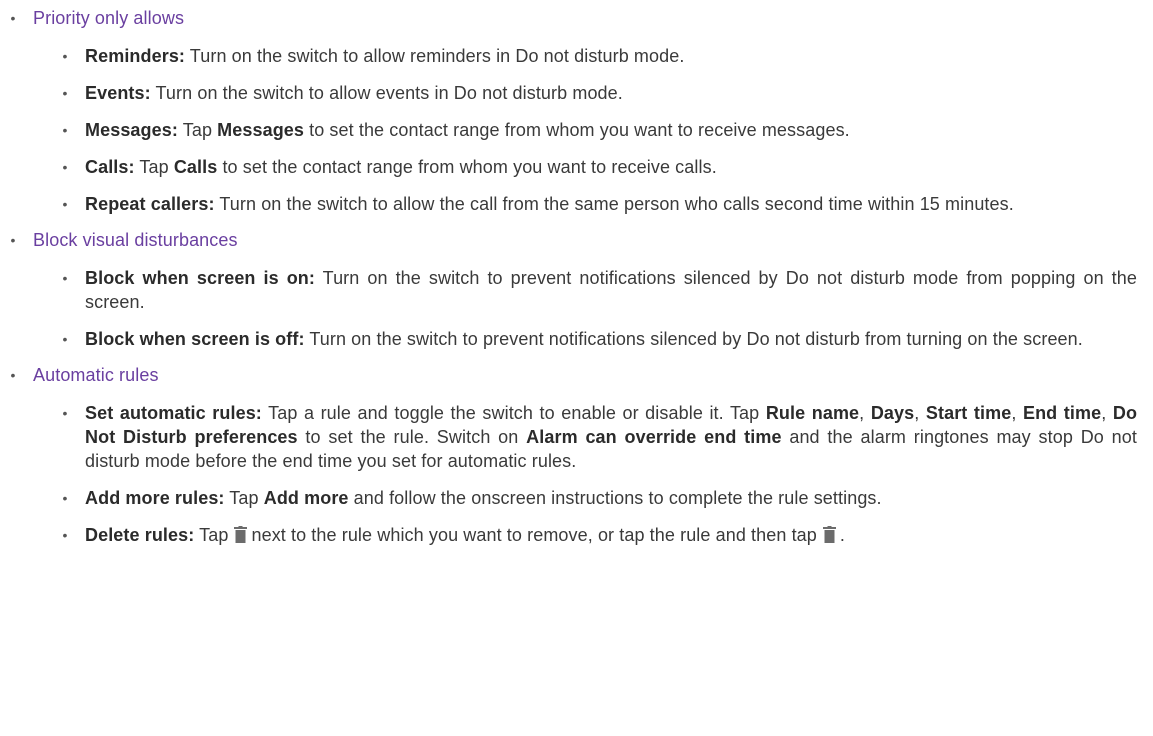  What do you see at coordinates (96, 375) in the screenshot?
I see `section-heading: Automatic rules` at bounding box center [96, 375].